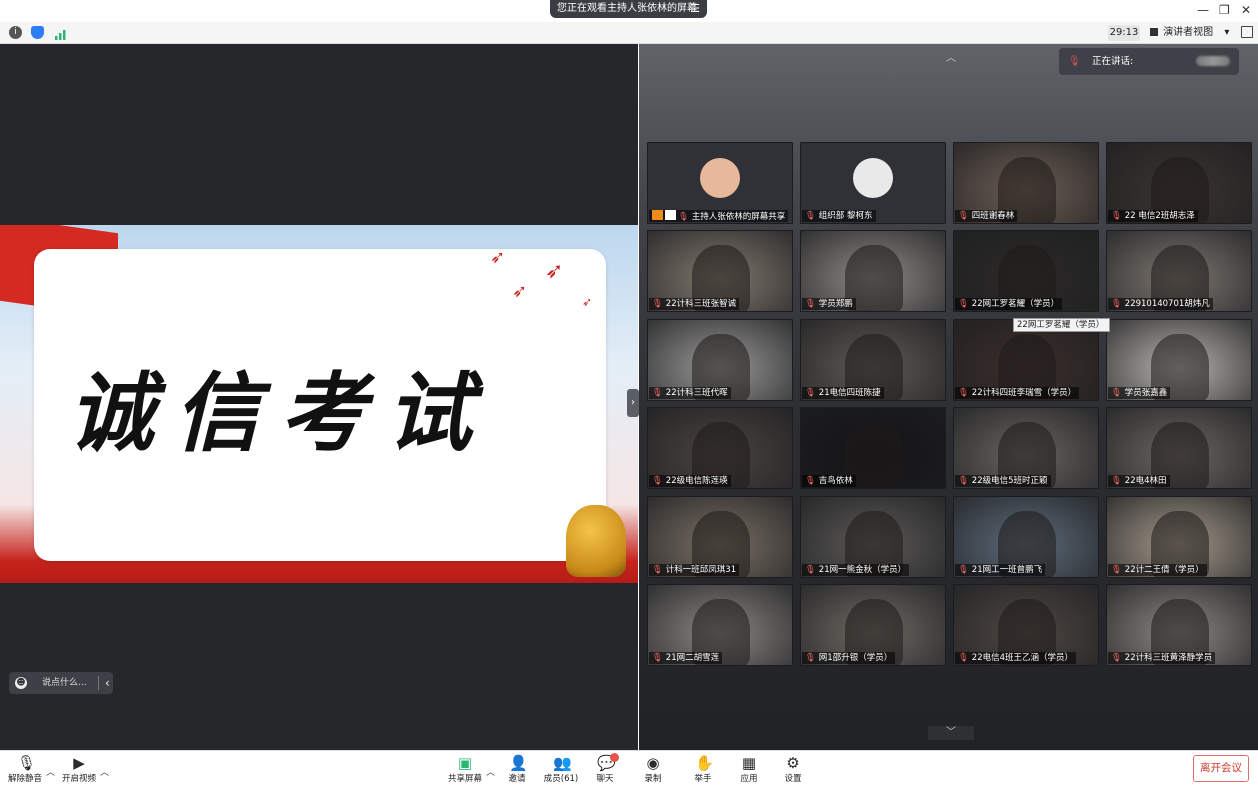 The image size is (1258, 786). Describe the element at coordinates (1179, 448) in the screenshot. I see `participant-tile: 🎙 22电4林田` at that location.